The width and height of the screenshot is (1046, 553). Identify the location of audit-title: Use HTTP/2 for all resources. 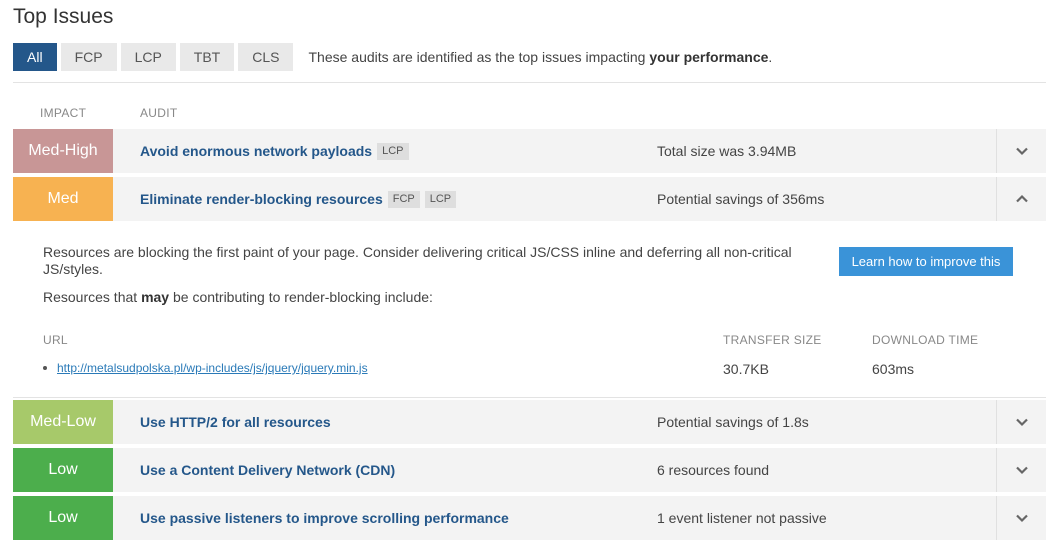
(235, 422).